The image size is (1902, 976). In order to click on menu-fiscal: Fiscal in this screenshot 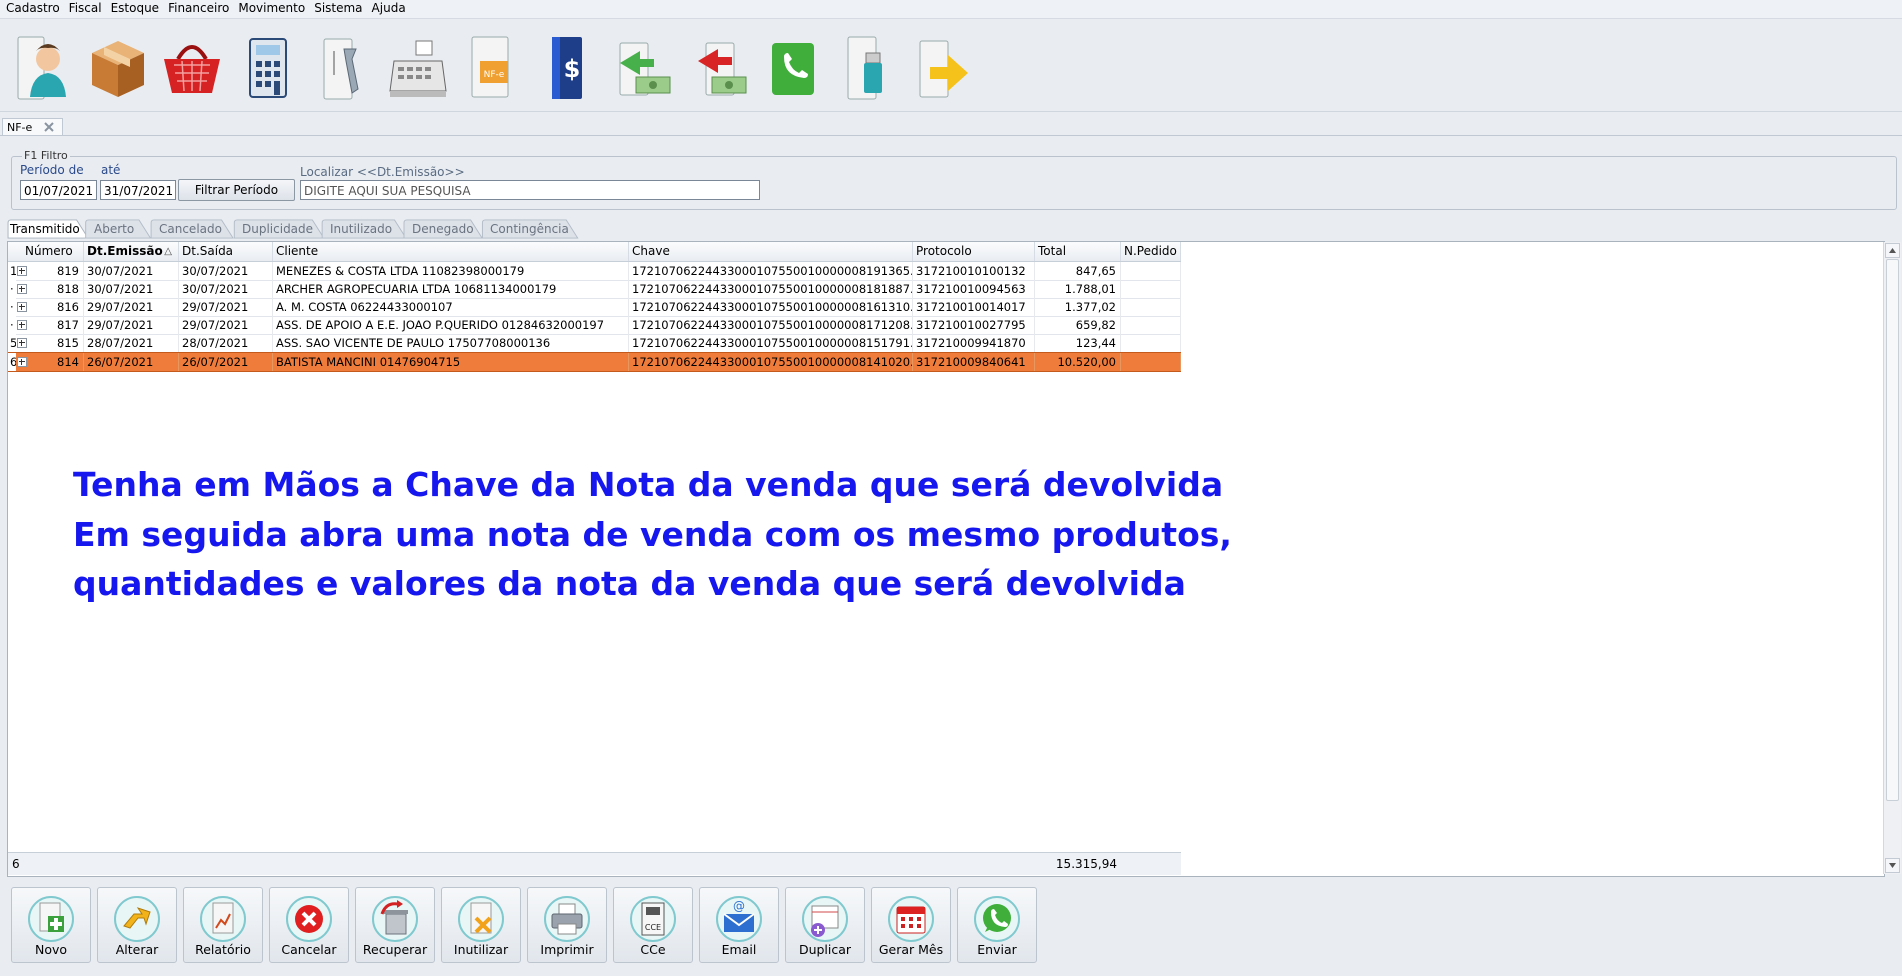, I will do `click(85, 8)`.